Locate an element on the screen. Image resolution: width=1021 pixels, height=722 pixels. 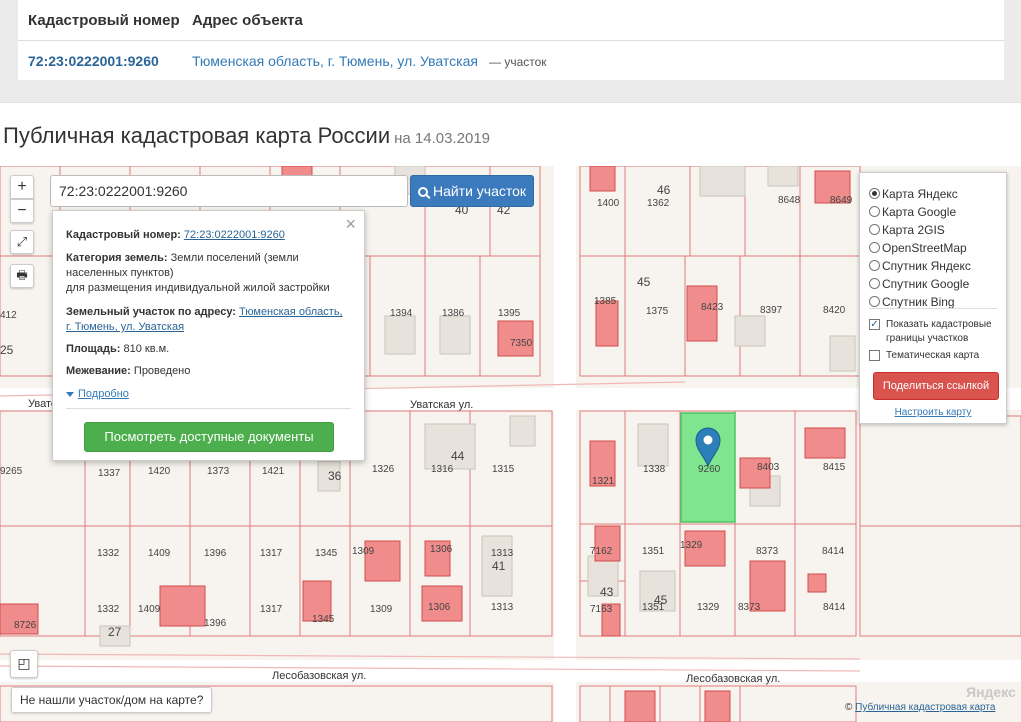
share-link-button: Поделиться ссылкой is located at coordinates (936, 386).